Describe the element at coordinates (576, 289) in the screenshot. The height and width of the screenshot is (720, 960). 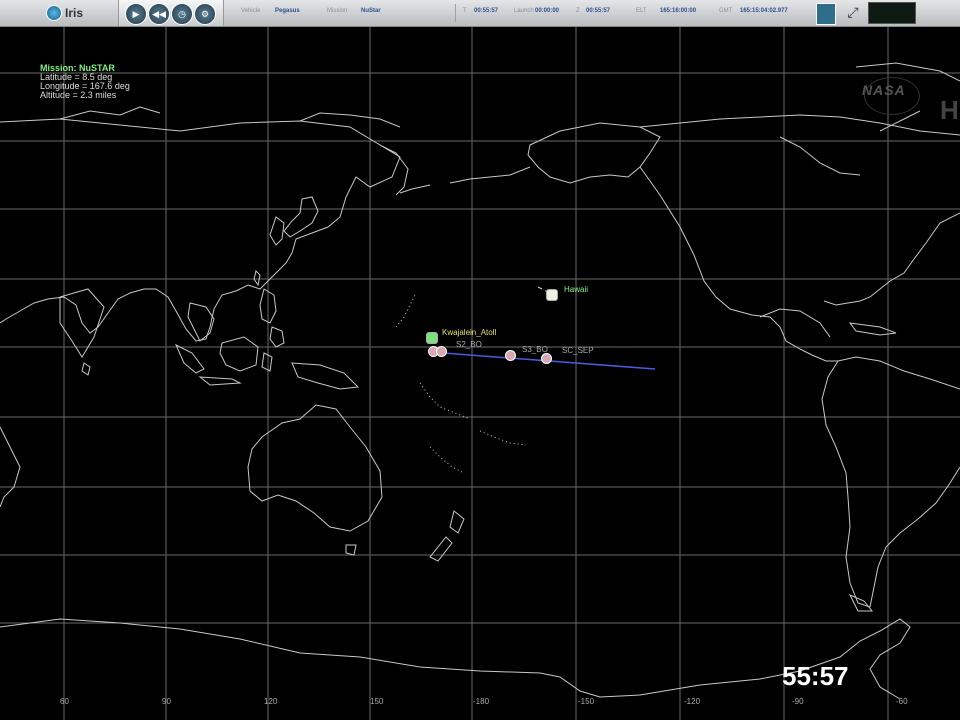
I see `hawaii-label: Hawaii` at that location.